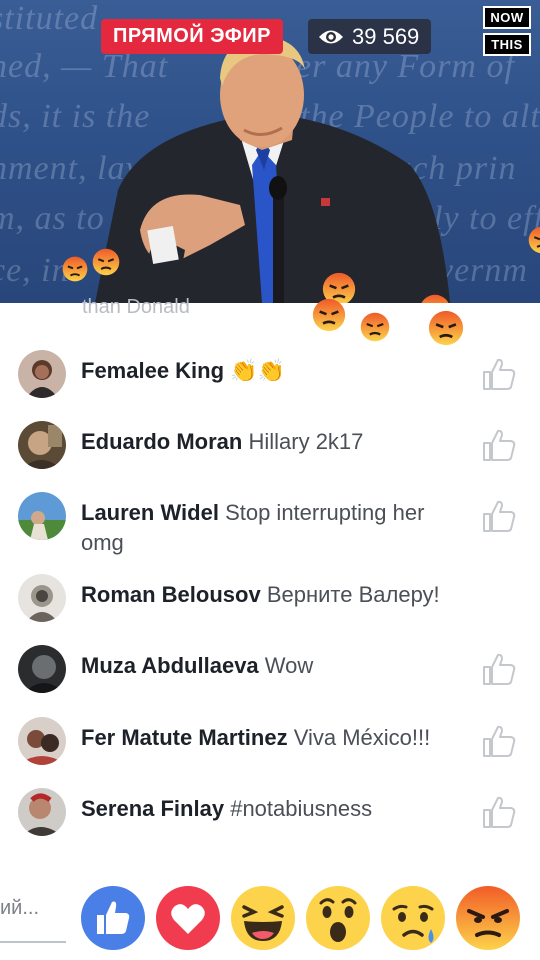 The height and width of the screenshot is (960, 540). What do you see at coordinates (338, 918) in the screenshot?
I see `wow-icon` at bounding box center [338, 918].